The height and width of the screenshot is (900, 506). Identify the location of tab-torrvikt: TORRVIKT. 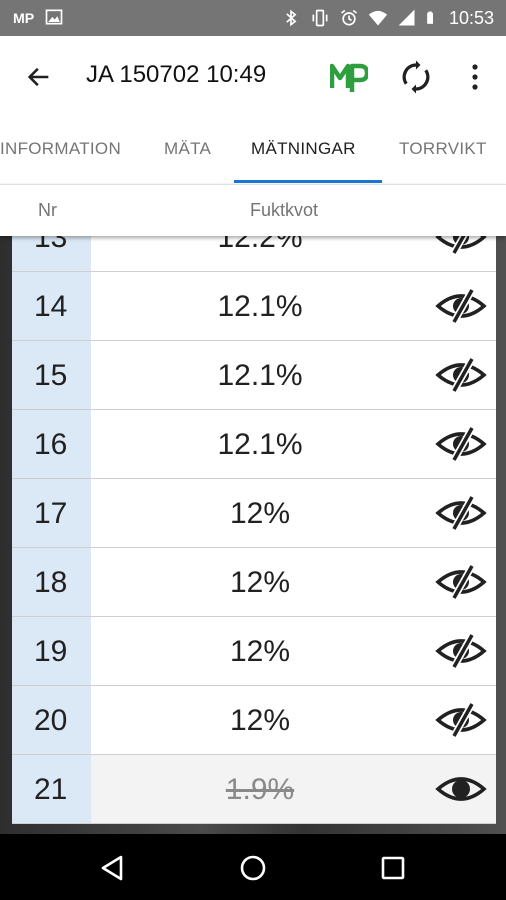
(443, 149).